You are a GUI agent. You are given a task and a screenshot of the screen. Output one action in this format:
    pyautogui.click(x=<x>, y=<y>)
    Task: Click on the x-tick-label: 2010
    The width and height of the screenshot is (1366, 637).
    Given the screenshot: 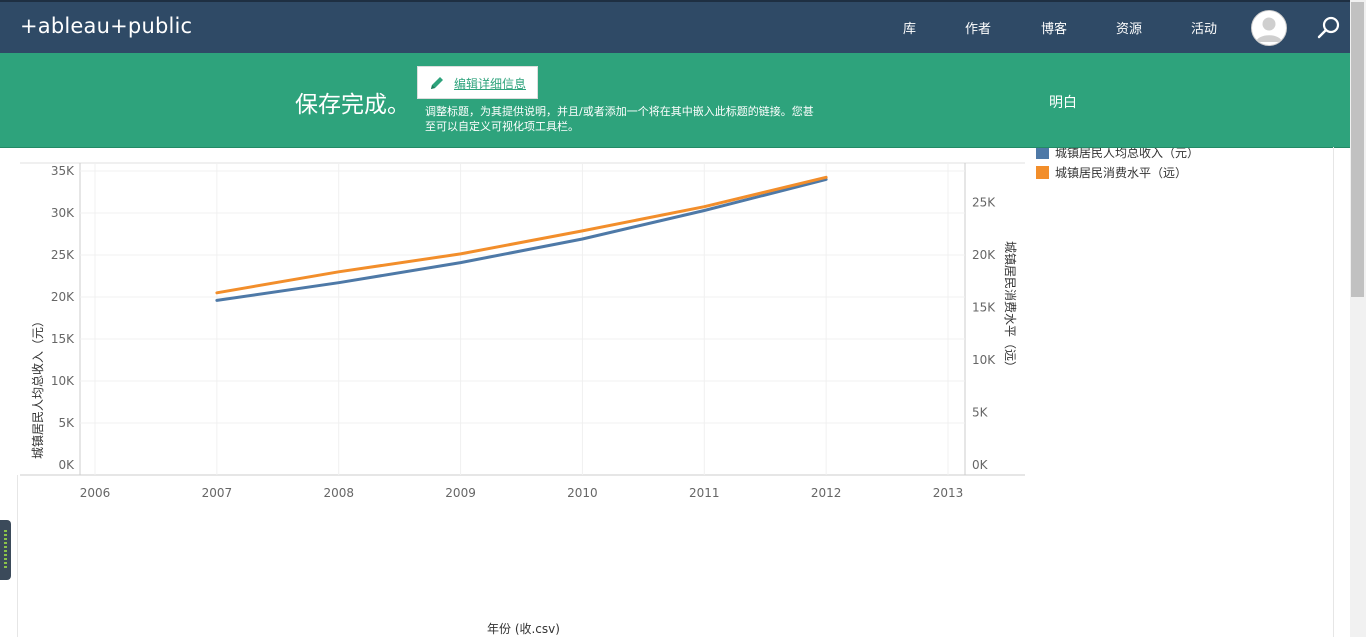 What is the action you would take?
    pyautogui.click(x=582, y=493)
    